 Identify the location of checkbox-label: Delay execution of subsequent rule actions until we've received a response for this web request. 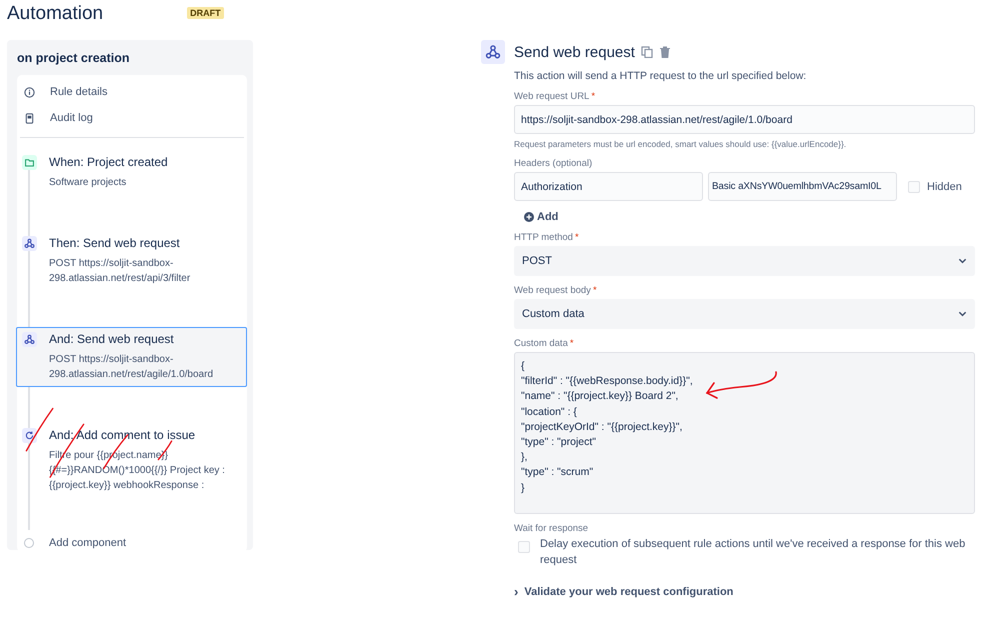
(753, 552).